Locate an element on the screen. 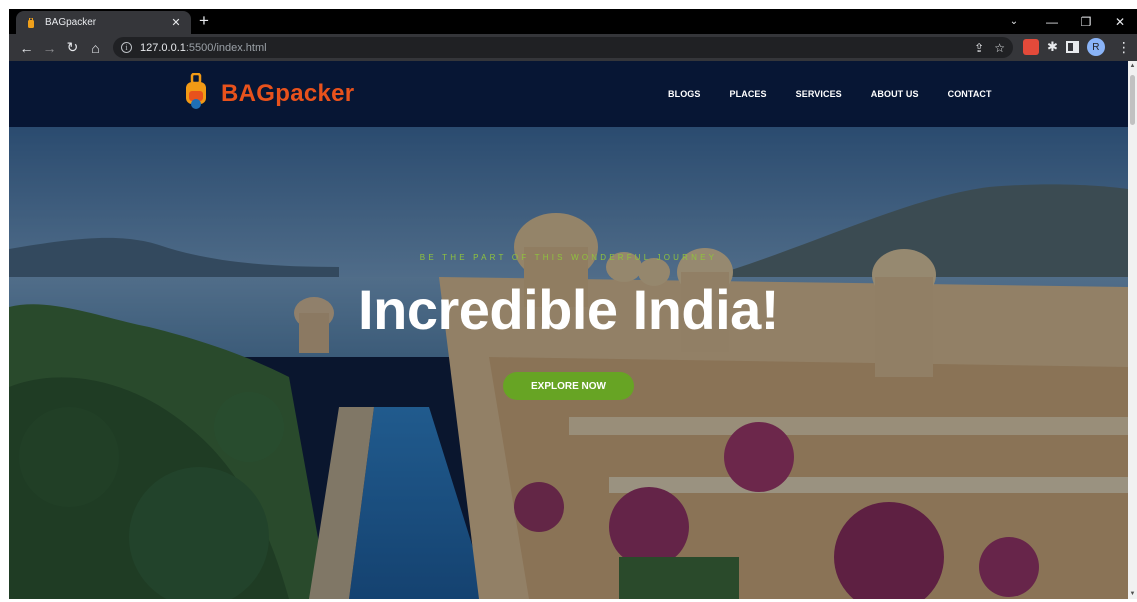 The height and width of the screenshot is (602, 1137). side-panel-icon is located at coordinates (1072, 47).